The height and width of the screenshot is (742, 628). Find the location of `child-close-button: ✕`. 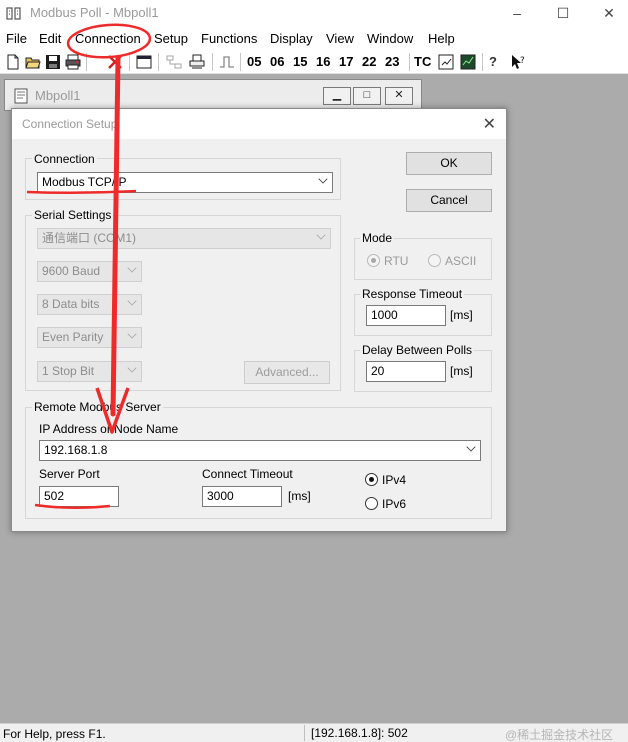

child-close-button: ✕ is located at coordinates (399, 96).